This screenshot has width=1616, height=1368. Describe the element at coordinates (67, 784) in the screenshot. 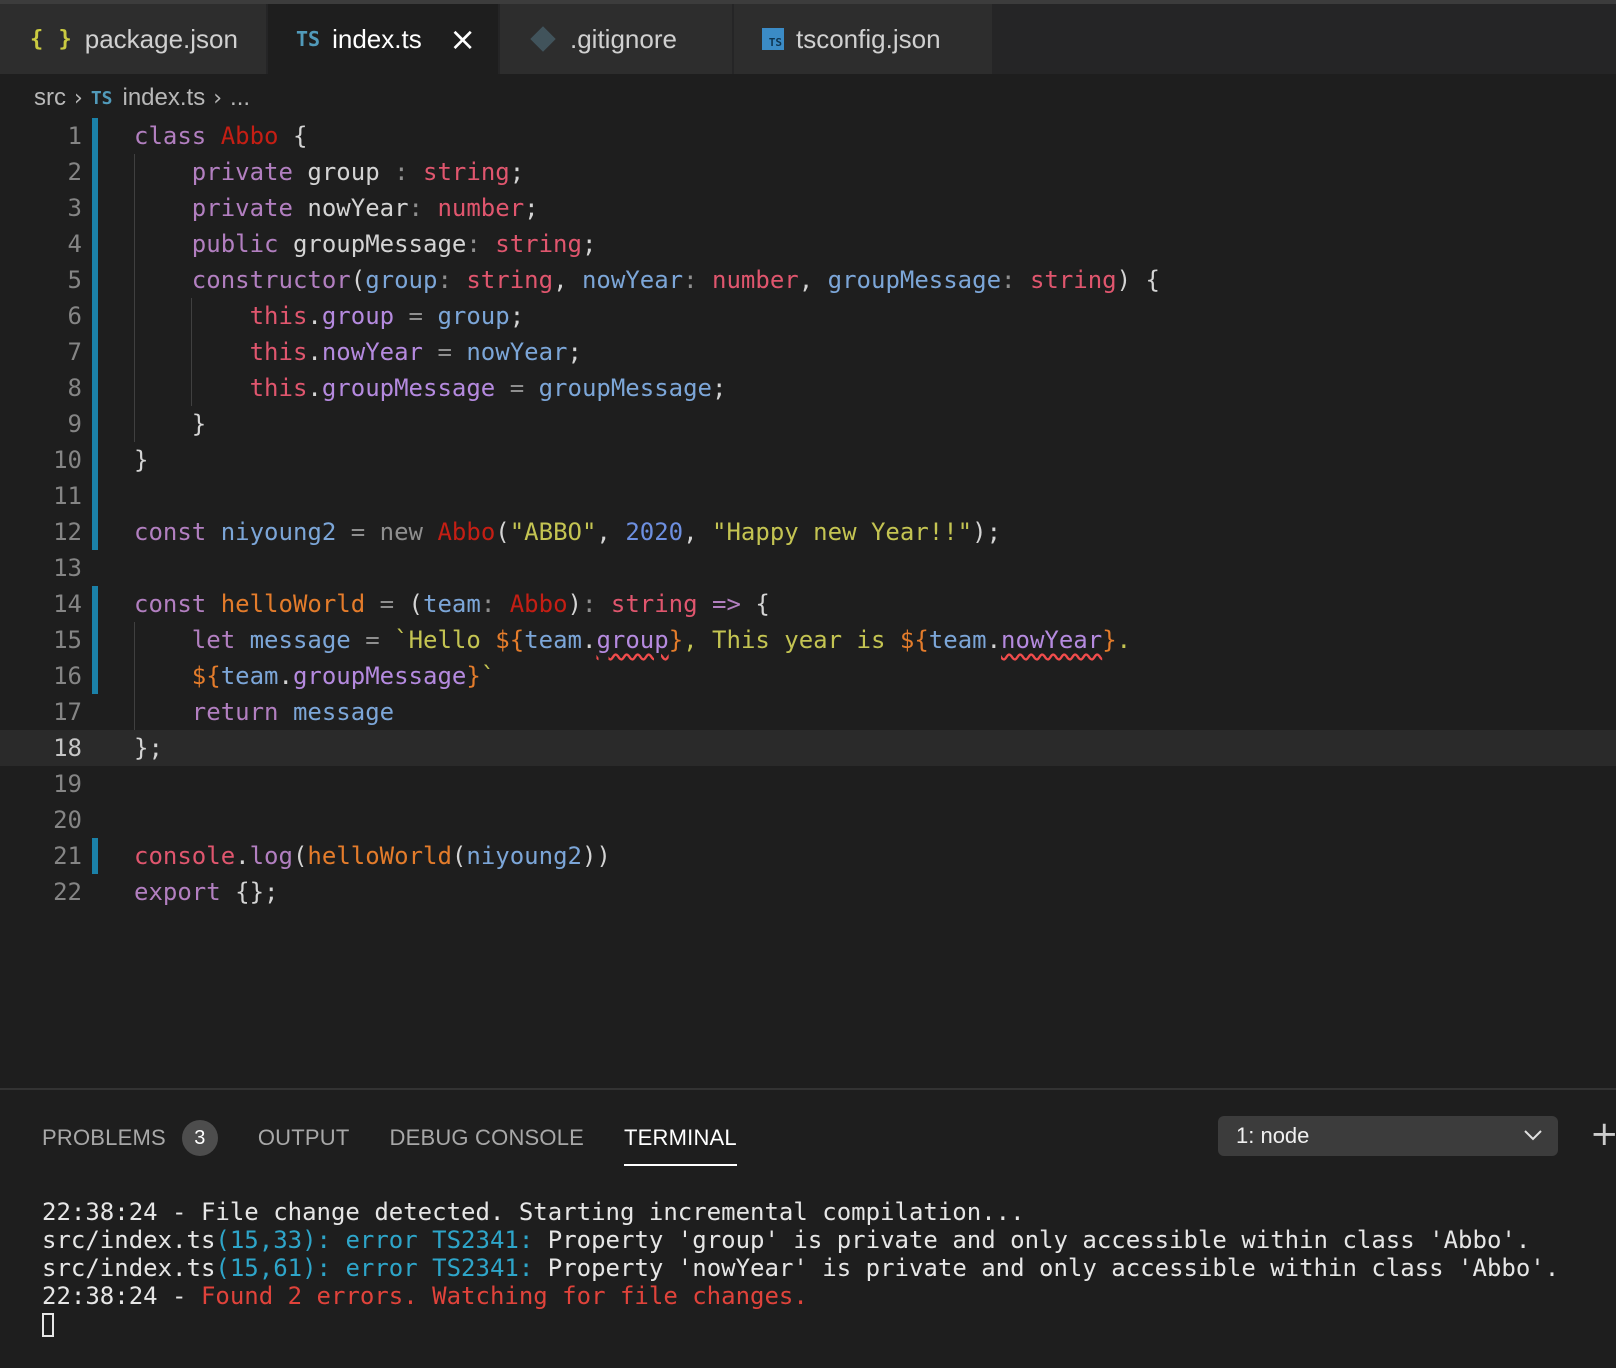

I see `line-number: 19` at that location.